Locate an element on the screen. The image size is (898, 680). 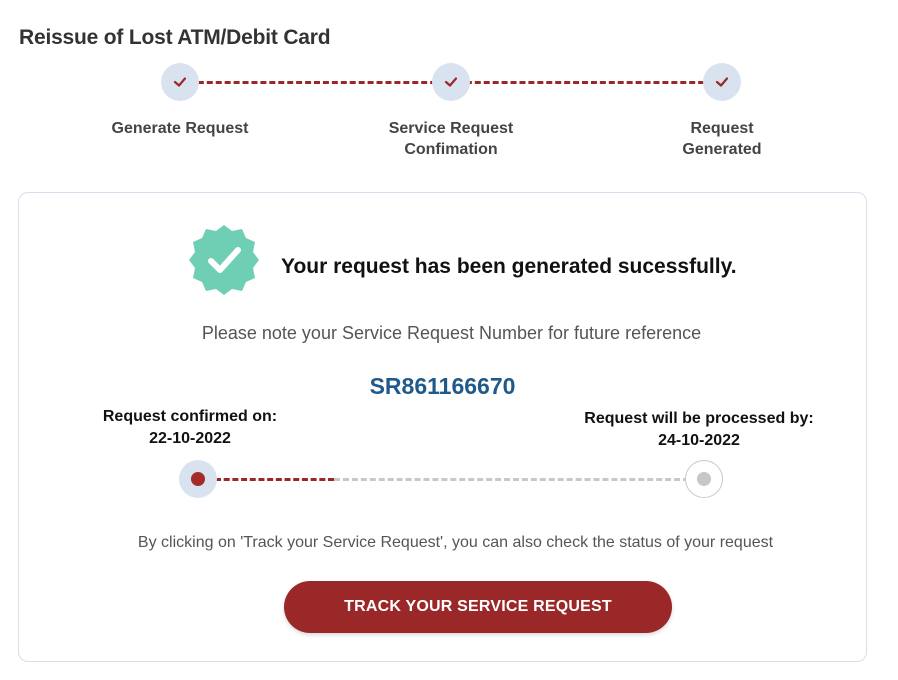
step-generate-request: Generate Request is located at coordinates (180, 99).